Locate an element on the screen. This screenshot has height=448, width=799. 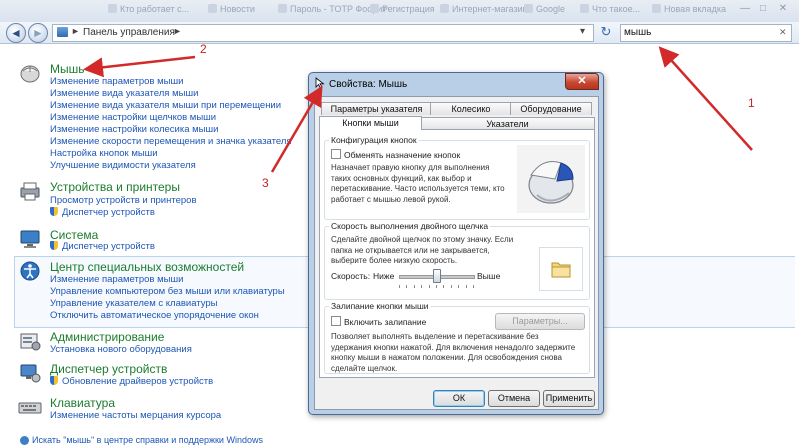
control-panel-icon is located at coordinates (62, 32).